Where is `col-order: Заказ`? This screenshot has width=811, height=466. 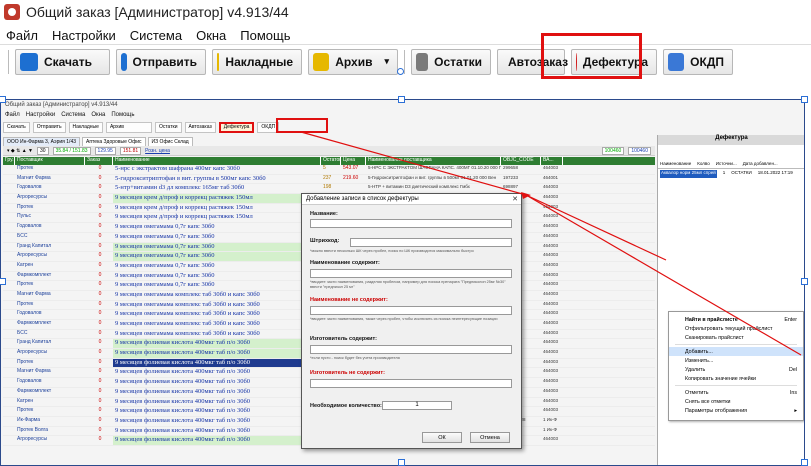 col-order: Заказ is located at coordinates (99, 161).